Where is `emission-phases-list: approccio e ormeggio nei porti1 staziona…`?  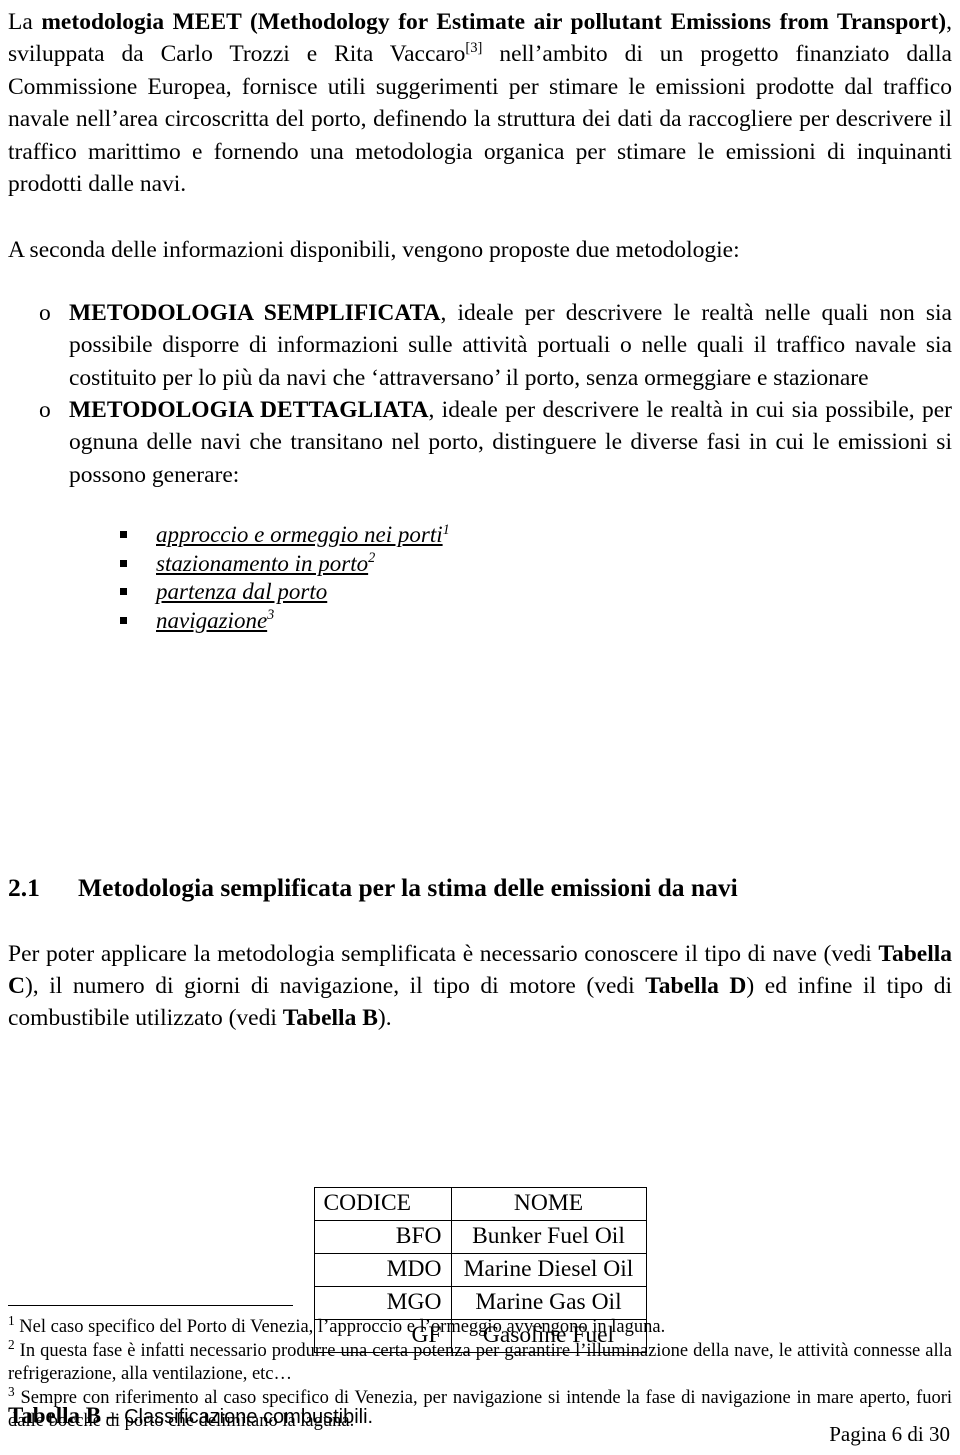 emission-phases-list: approccio e ormeggio nei porti1 staziona… is located at coordinates (480, 578).